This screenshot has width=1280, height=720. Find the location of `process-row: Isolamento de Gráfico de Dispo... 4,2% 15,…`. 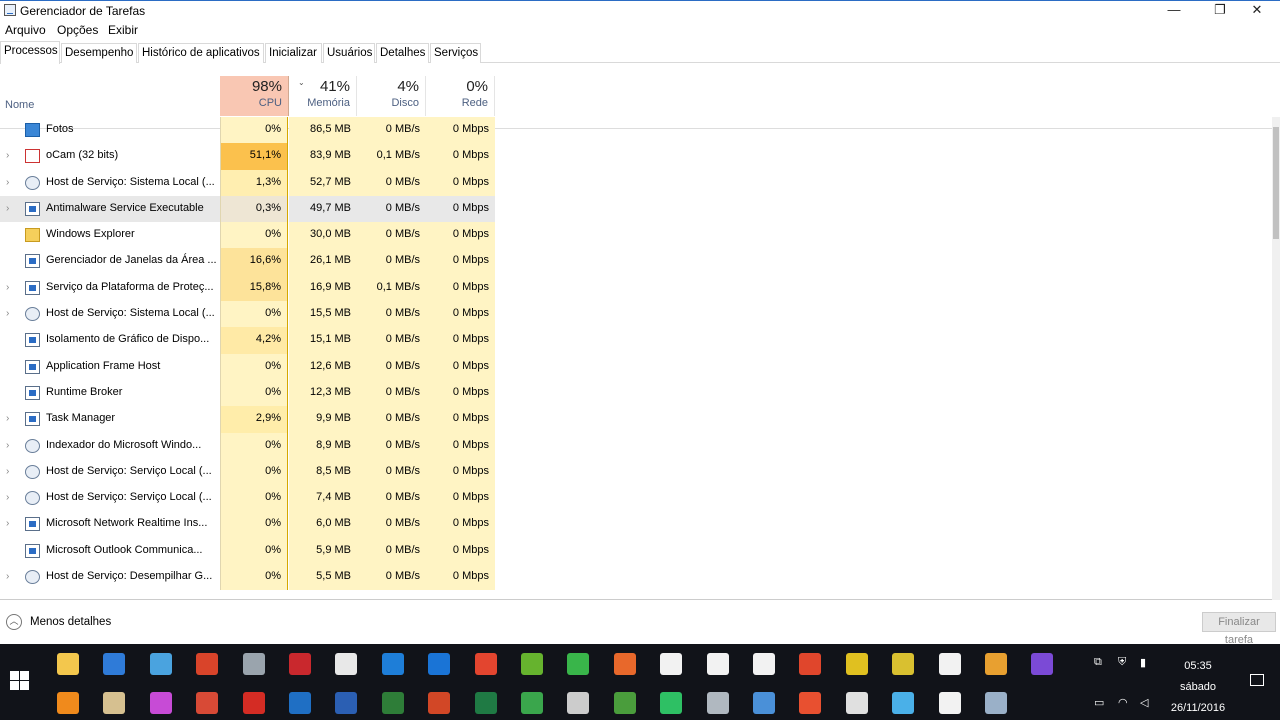

process-row: Isolamento de Gráfico de Dispo... 4,2% 15,… is located at coordinates (636, 340).